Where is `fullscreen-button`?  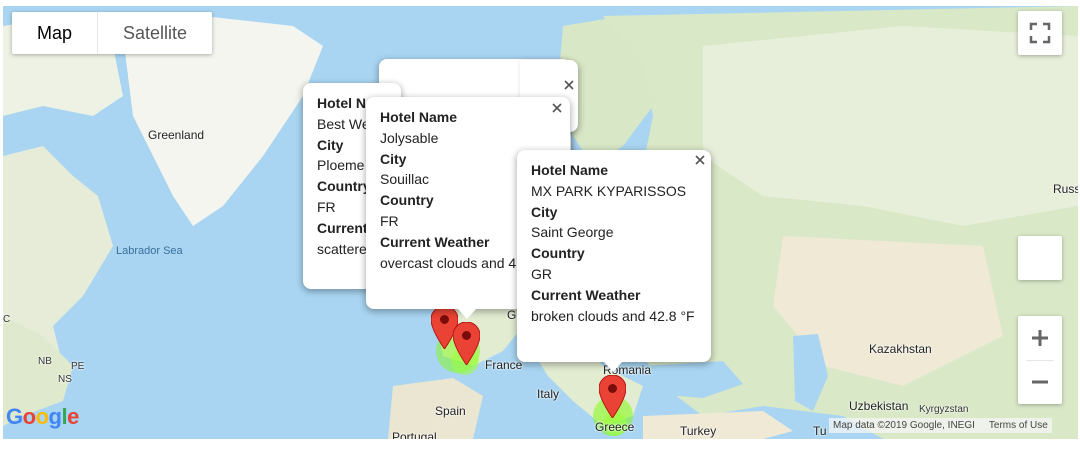
fullscreen-button is located at coordinates (1040, 33).